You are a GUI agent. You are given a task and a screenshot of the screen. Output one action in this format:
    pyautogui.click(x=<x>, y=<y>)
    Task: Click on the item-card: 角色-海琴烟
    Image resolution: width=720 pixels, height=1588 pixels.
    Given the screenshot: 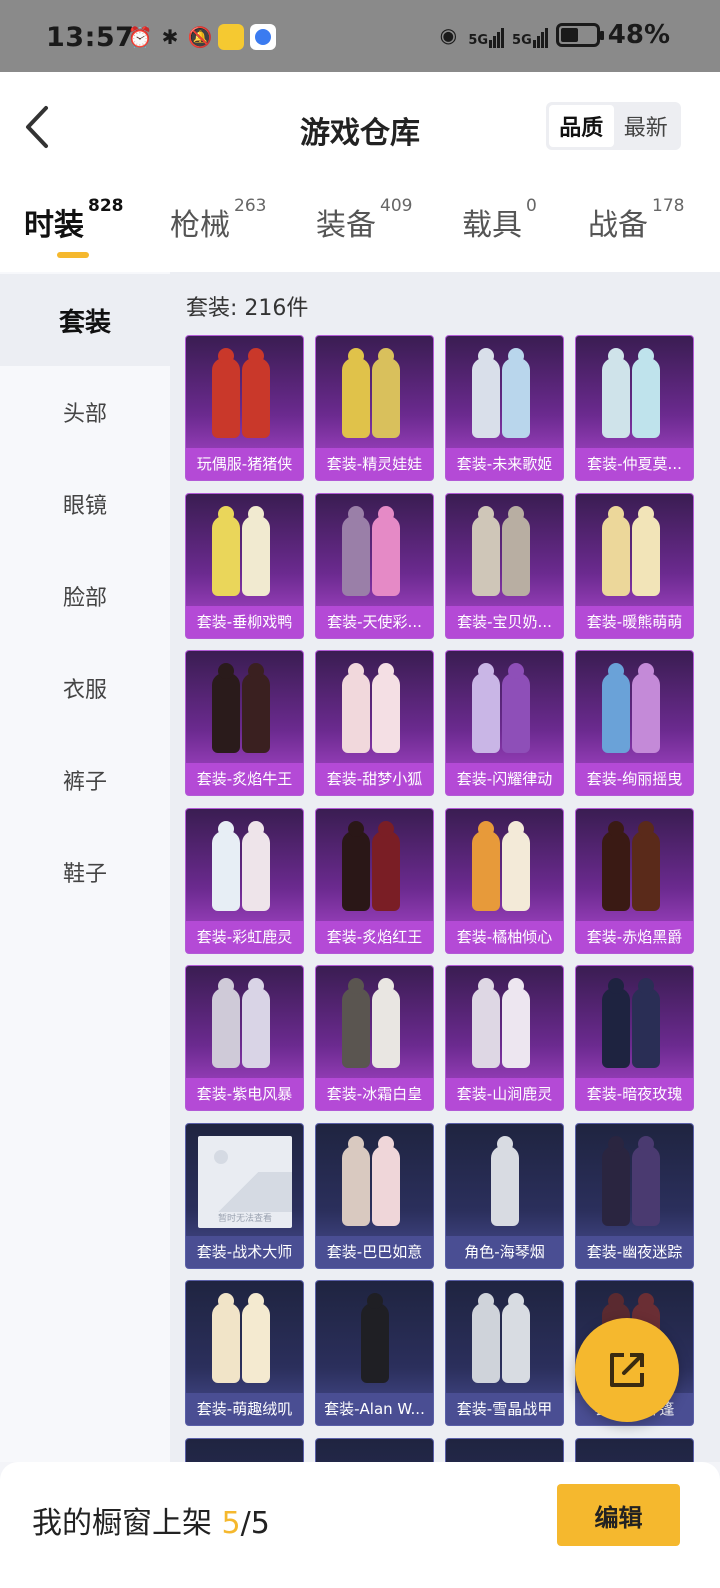 What is the action you would take?
    pyautogui.click(x=504, y=1195)
    